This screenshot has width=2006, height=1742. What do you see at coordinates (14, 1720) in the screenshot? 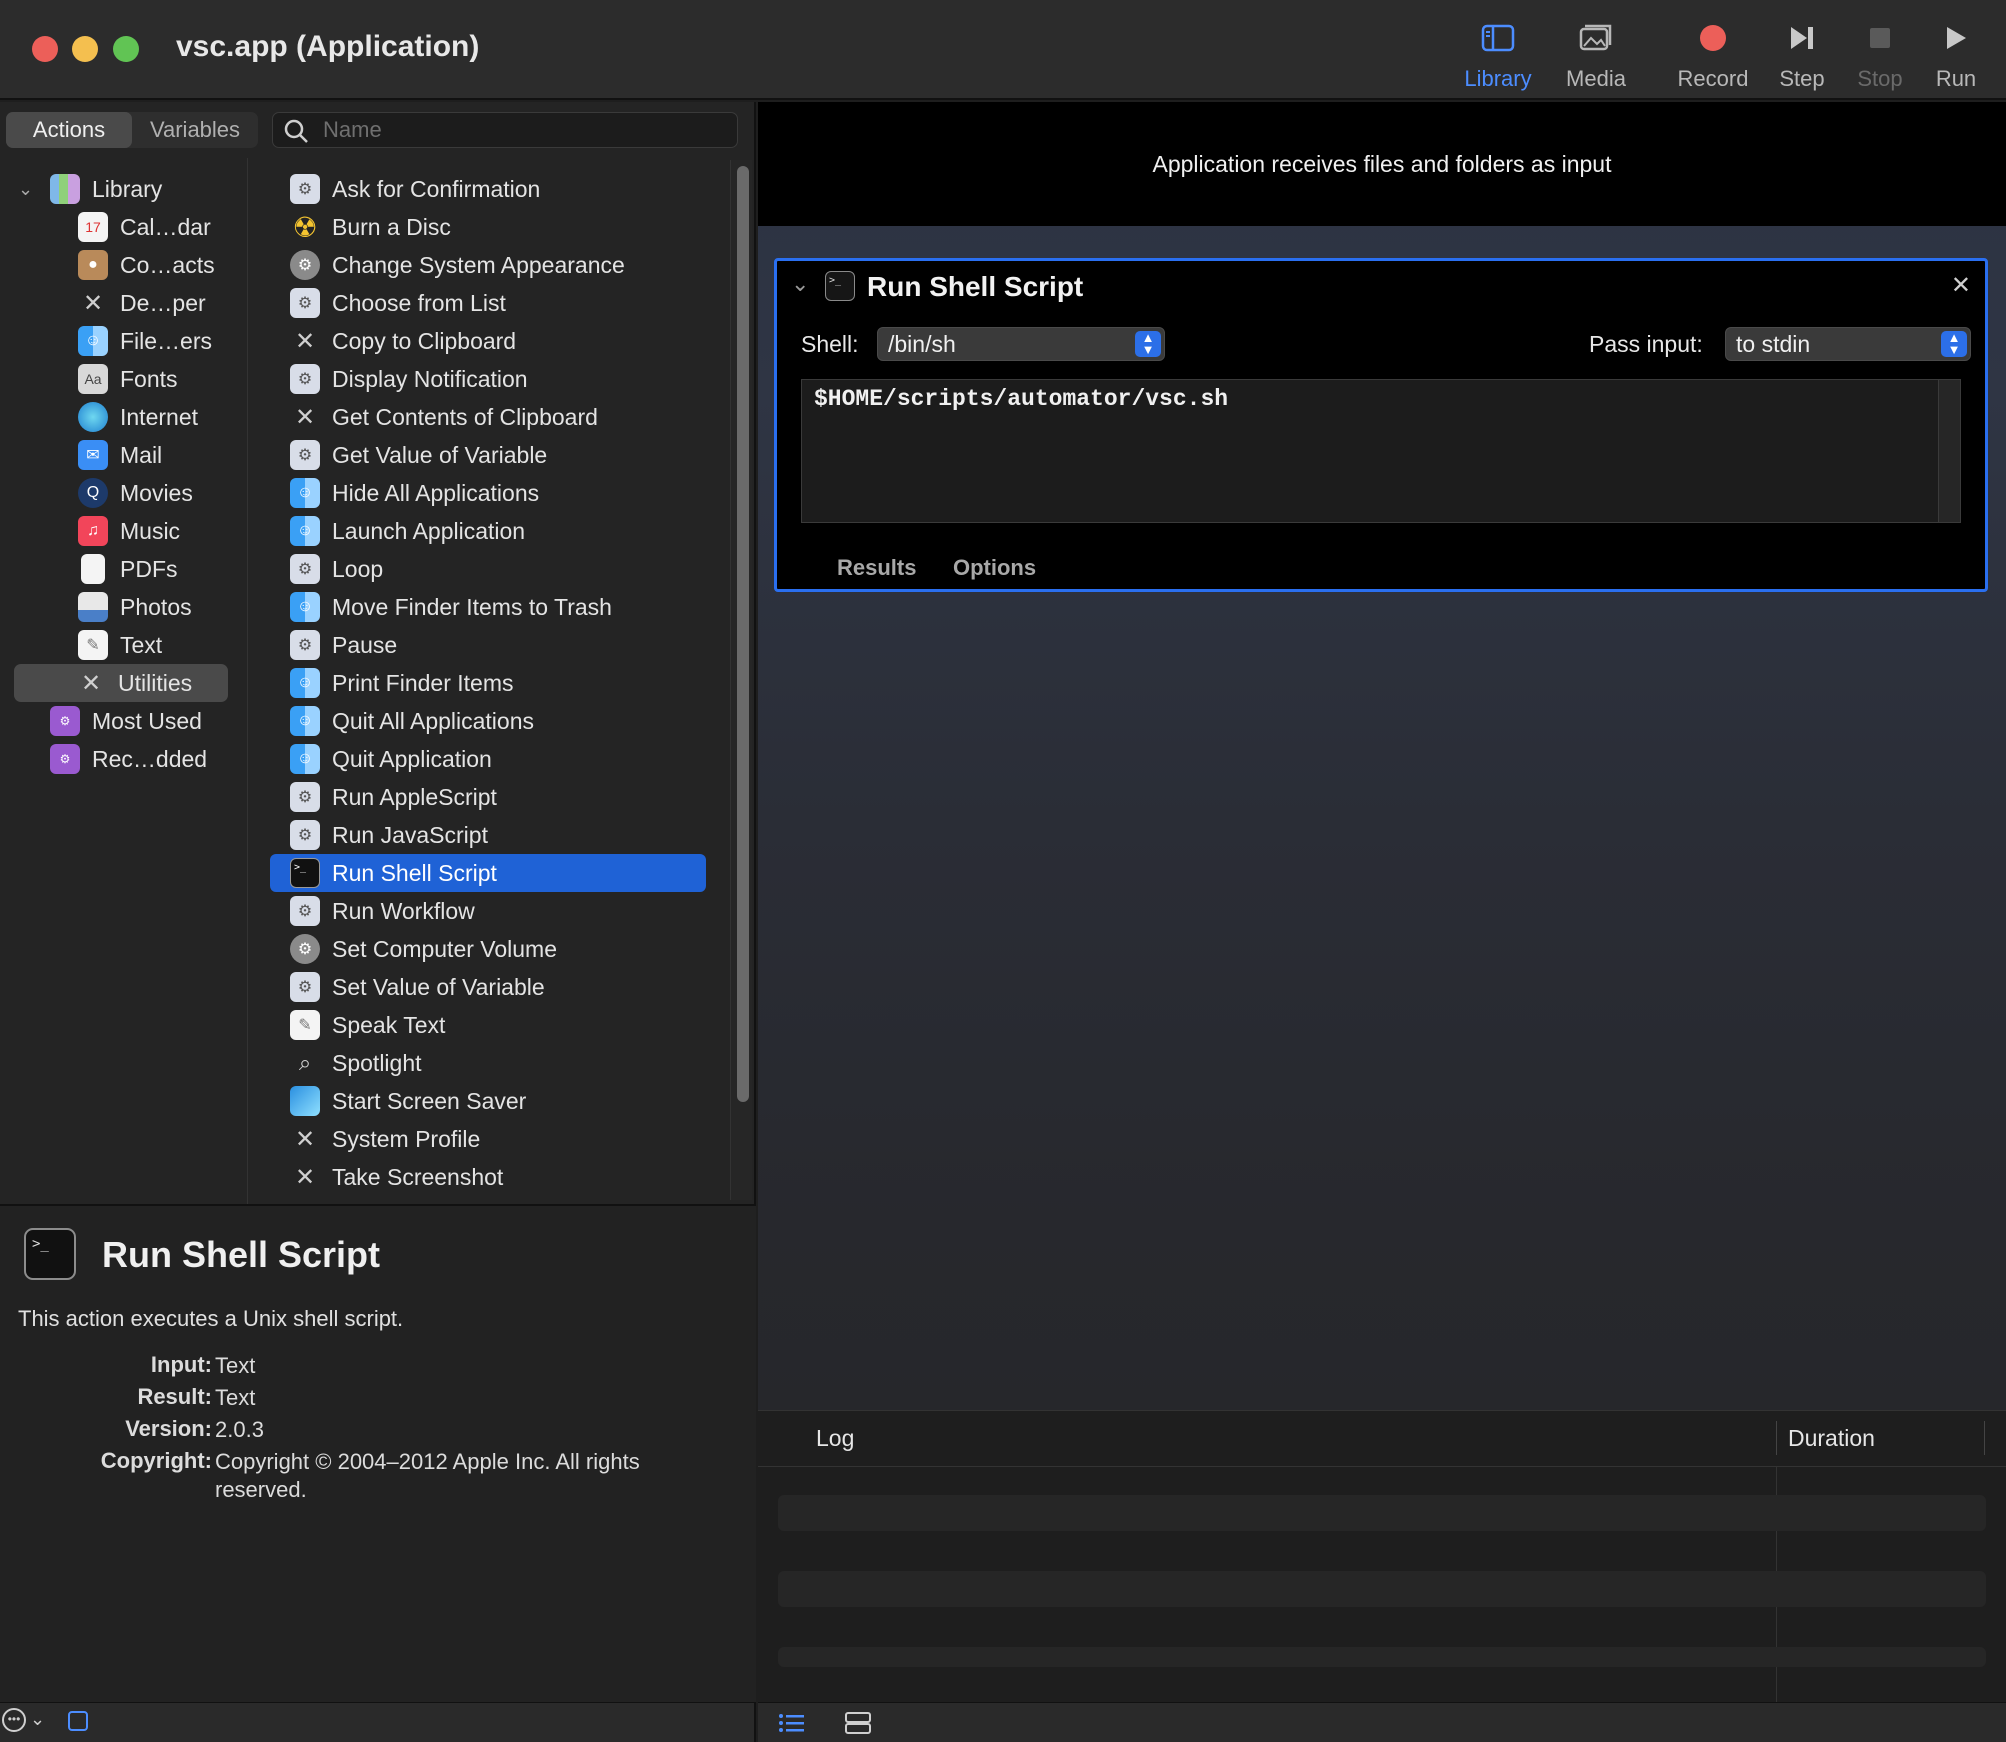
I see `action-menu-ellipsis-icon: •••` at bounding box center [14, 1720].